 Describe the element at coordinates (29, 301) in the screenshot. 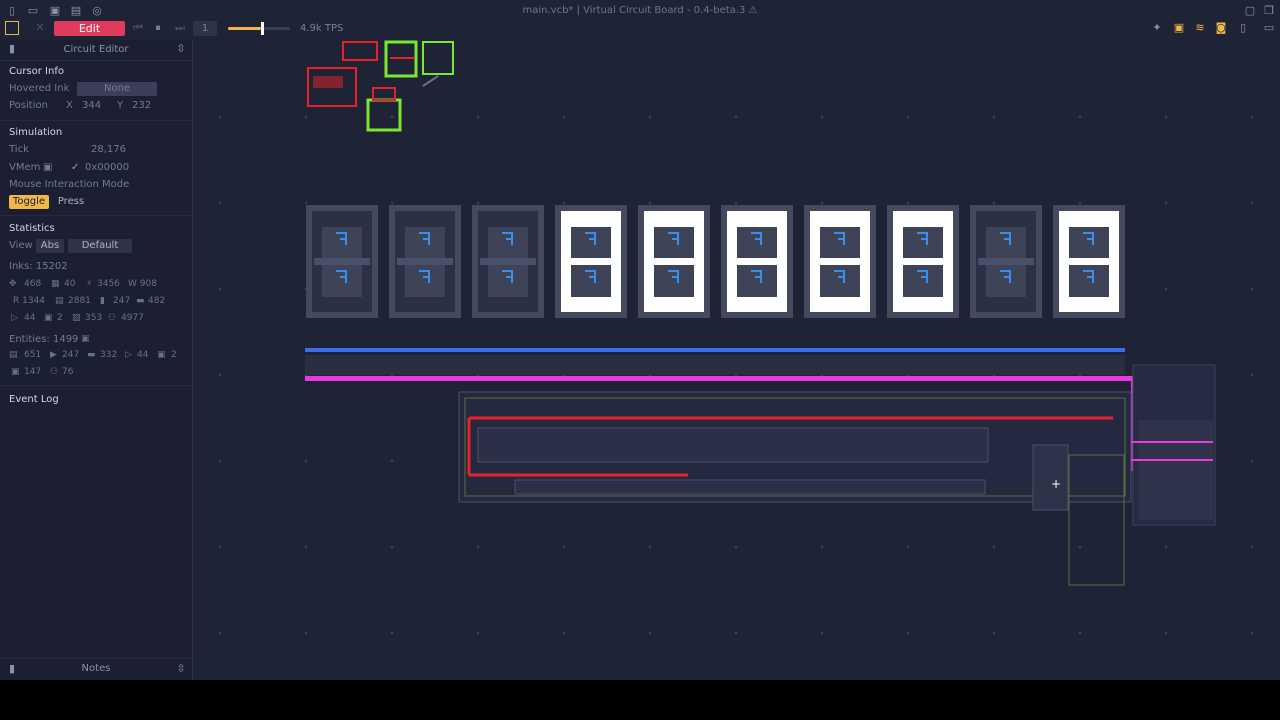

I see `ink-stat: R 1344` at that location.